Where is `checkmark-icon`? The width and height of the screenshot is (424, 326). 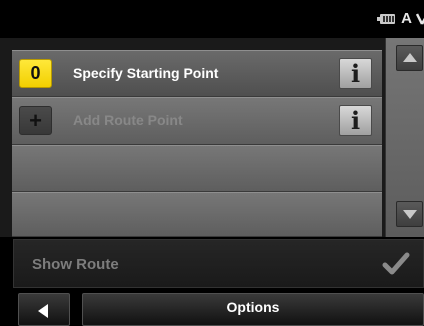 checkmark-icon is located at coordinates (396, 263).